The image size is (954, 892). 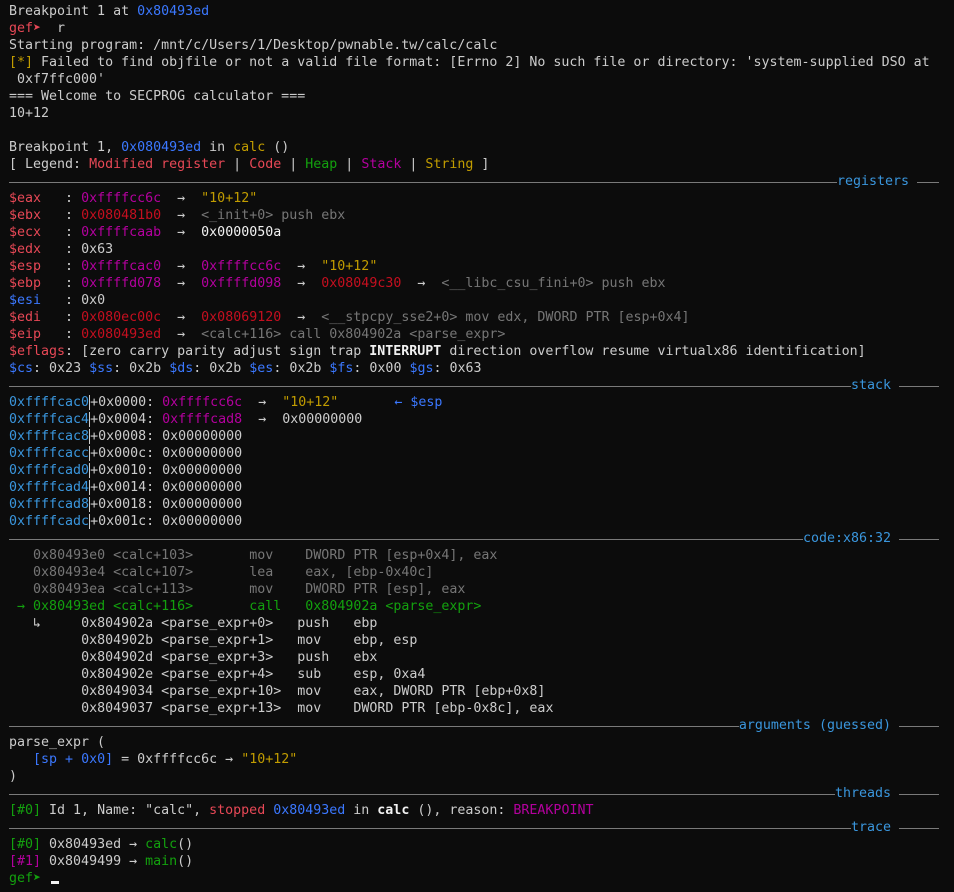 I want to click on segment-value: 0x23, so click(x=65, y=368).